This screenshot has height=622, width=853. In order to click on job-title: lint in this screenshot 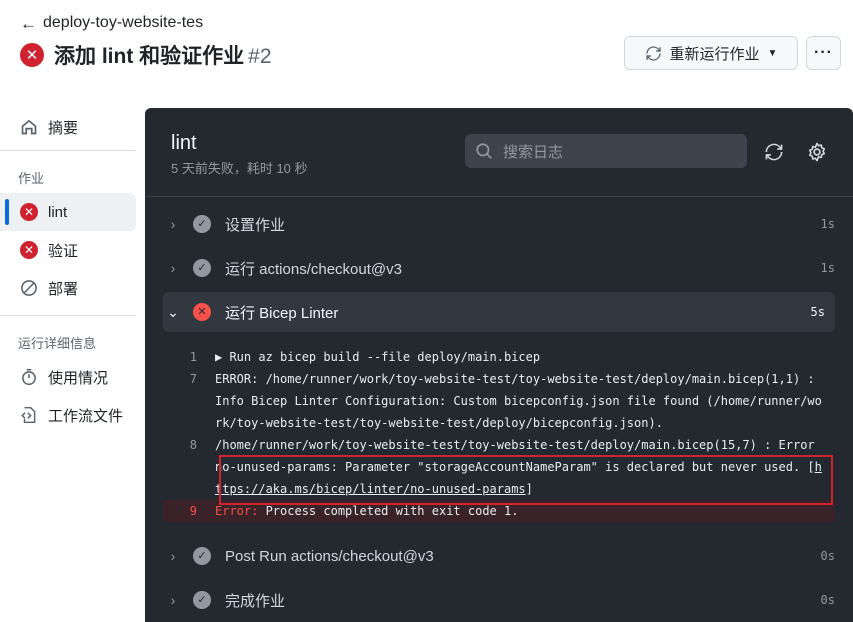, I will do `click(184, 143)`.